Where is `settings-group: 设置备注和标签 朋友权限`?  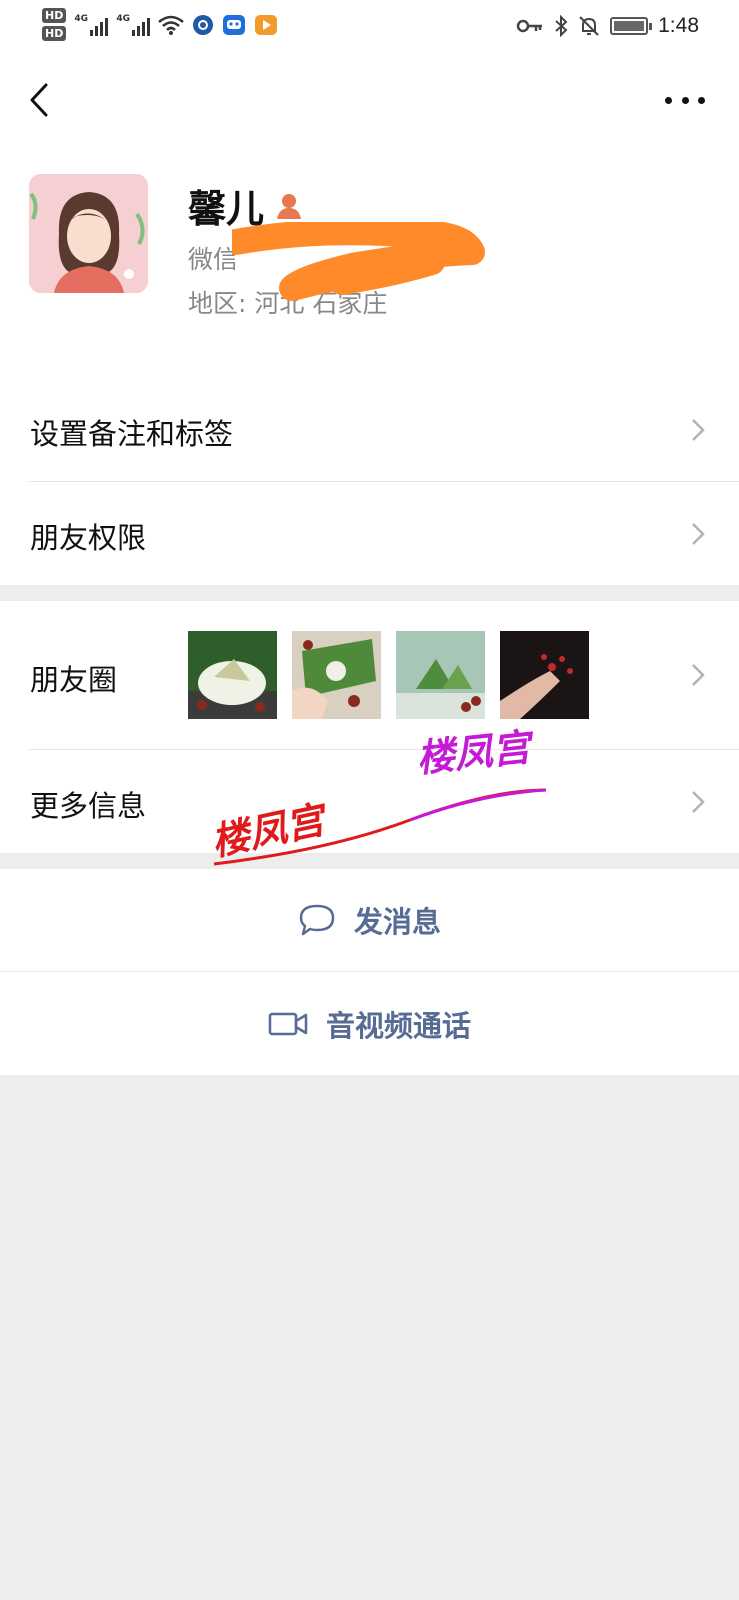 settings-group: 设置备注和标签 朋友权限 is located at coordinates (369, 481).